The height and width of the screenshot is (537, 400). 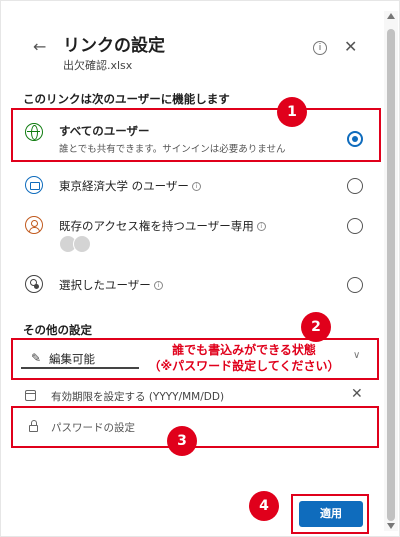 I want to click on option-specific-people-label: 選択したユーザー i, so click(x=111, y=285).